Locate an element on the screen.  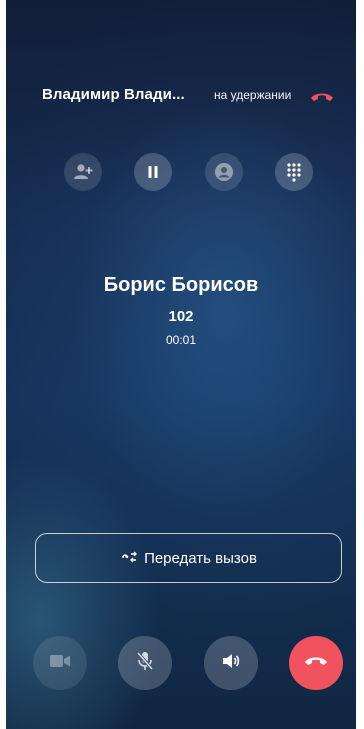
caller-name: Борис Борисов is located at coordinates (181, 285).